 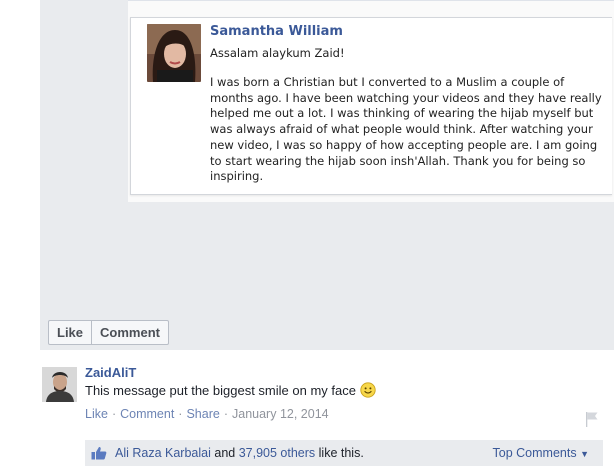 I want to click on message-greeting: Assalam alaykum Zaid!, so click(x=277, y=53).